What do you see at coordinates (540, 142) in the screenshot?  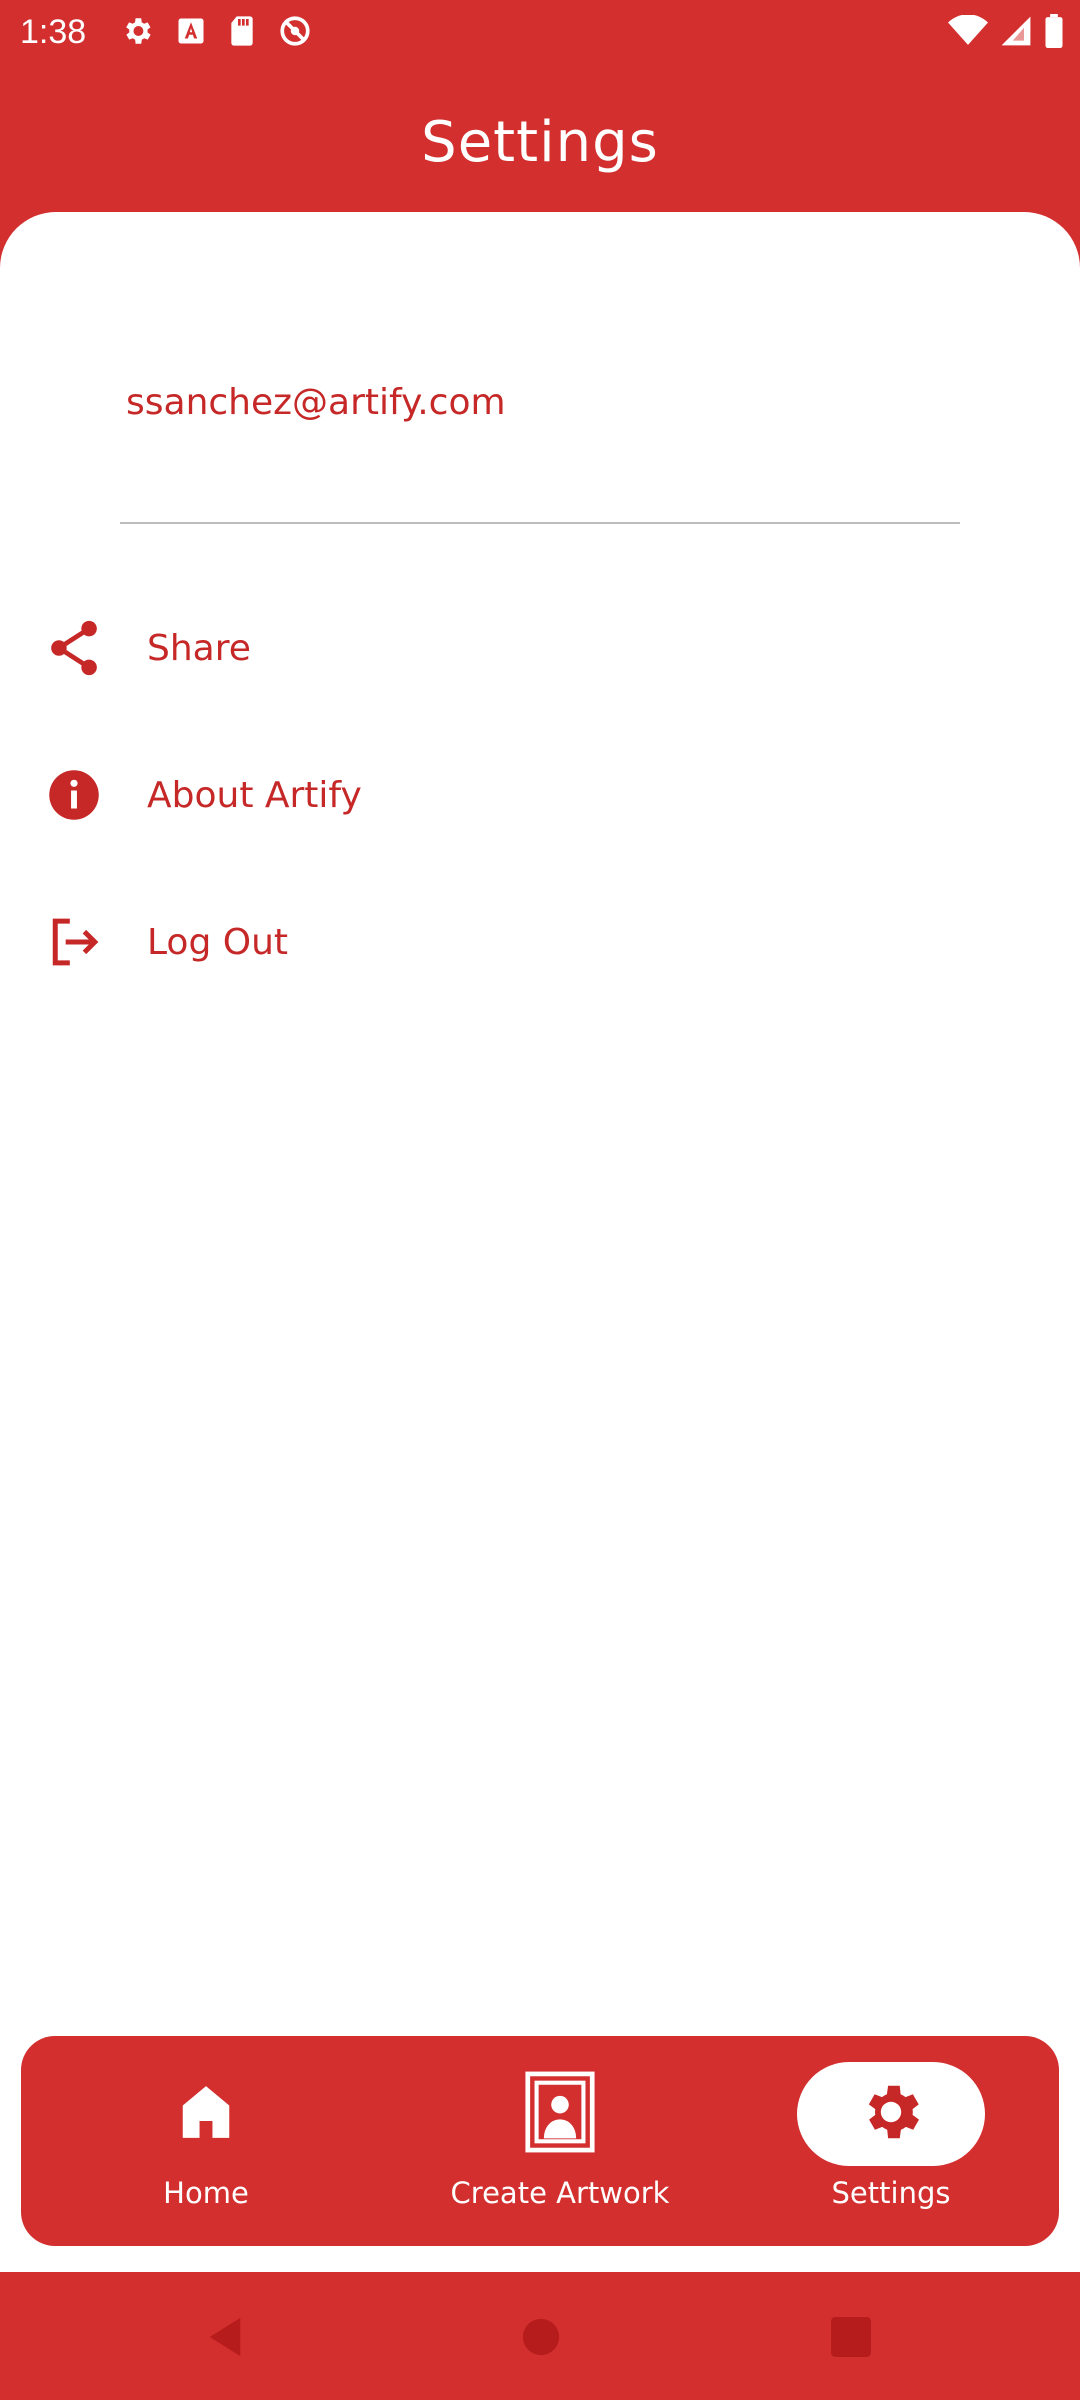 I see `page-title: Settings` at bounding box center [540, 142].